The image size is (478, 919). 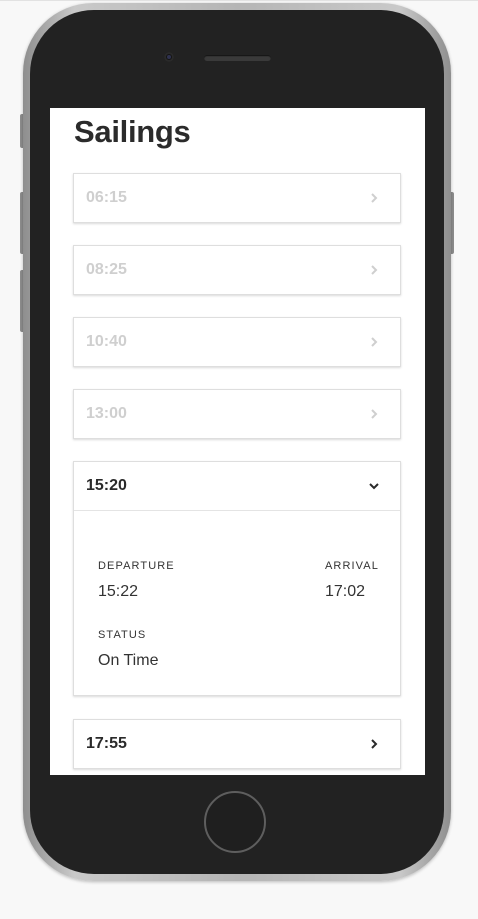 What do you see at coordinates (374, 486) in the screenshot?
I see `chevron-down-icon` at bounding box center [374, 486].